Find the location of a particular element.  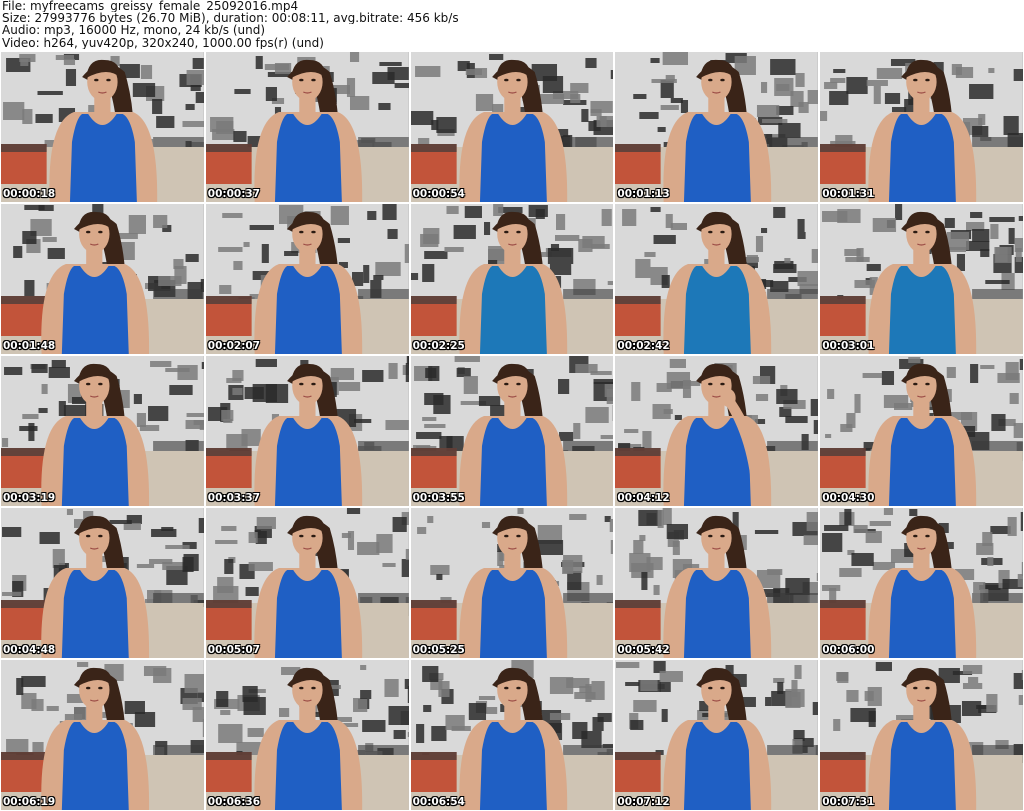

video-thumbnail: 00:02:07 is located at coordinates (307, 279).